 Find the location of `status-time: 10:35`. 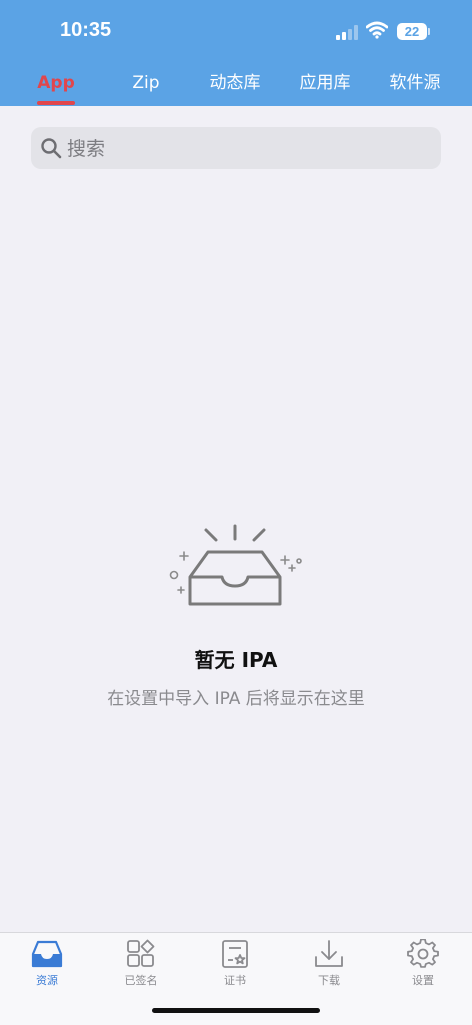

status-time: 10:35 is located at coordinates (86, 30).